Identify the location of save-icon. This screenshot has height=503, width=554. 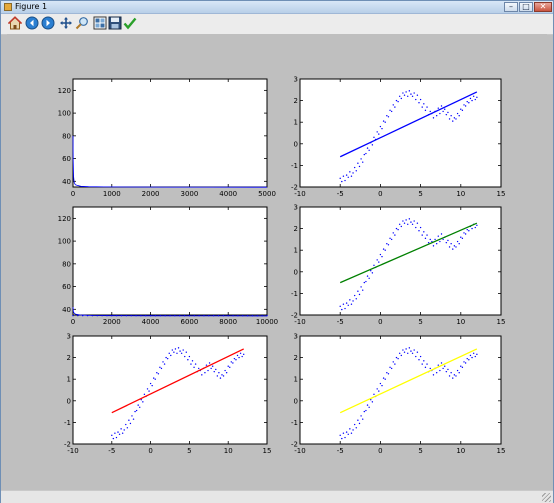
(115, 23).